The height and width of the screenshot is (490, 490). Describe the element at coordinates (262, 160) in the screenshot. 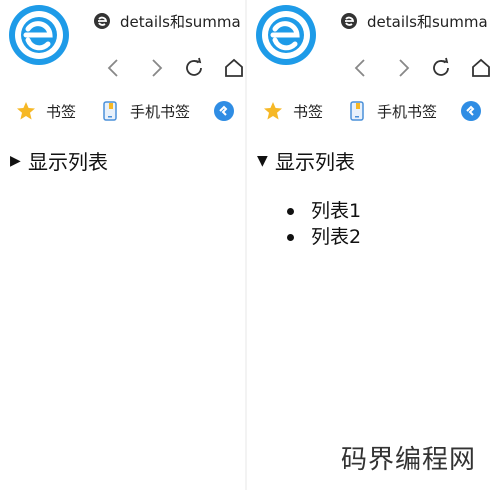

I see `disclosure-triangle-icon: ▼` at that location.